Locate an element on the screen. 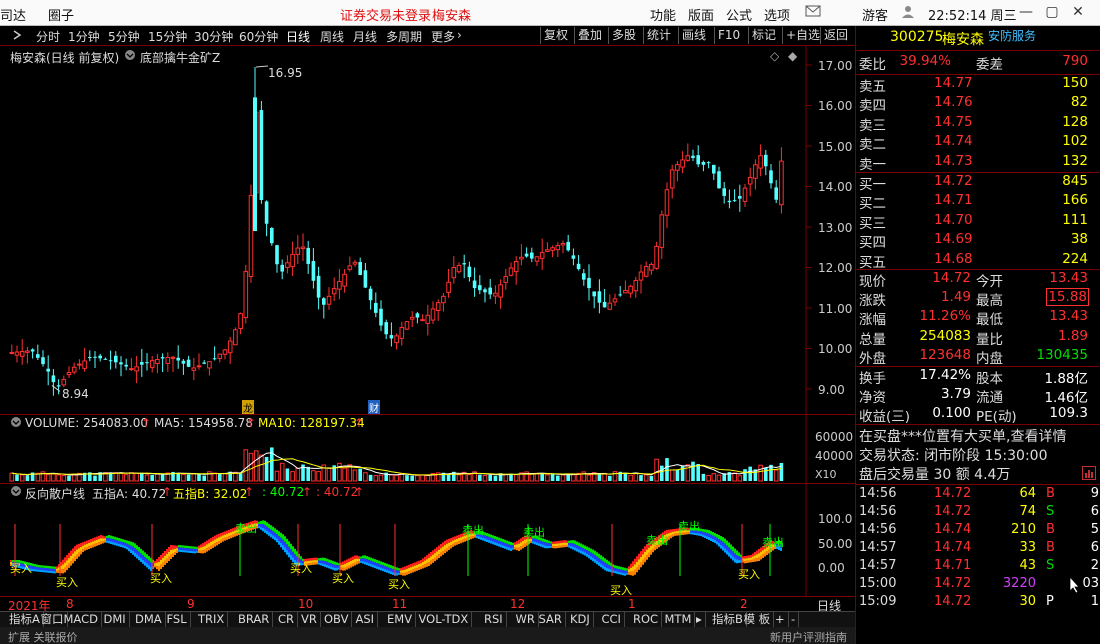  user-label: 游客 is located at coordinates (875, 14).